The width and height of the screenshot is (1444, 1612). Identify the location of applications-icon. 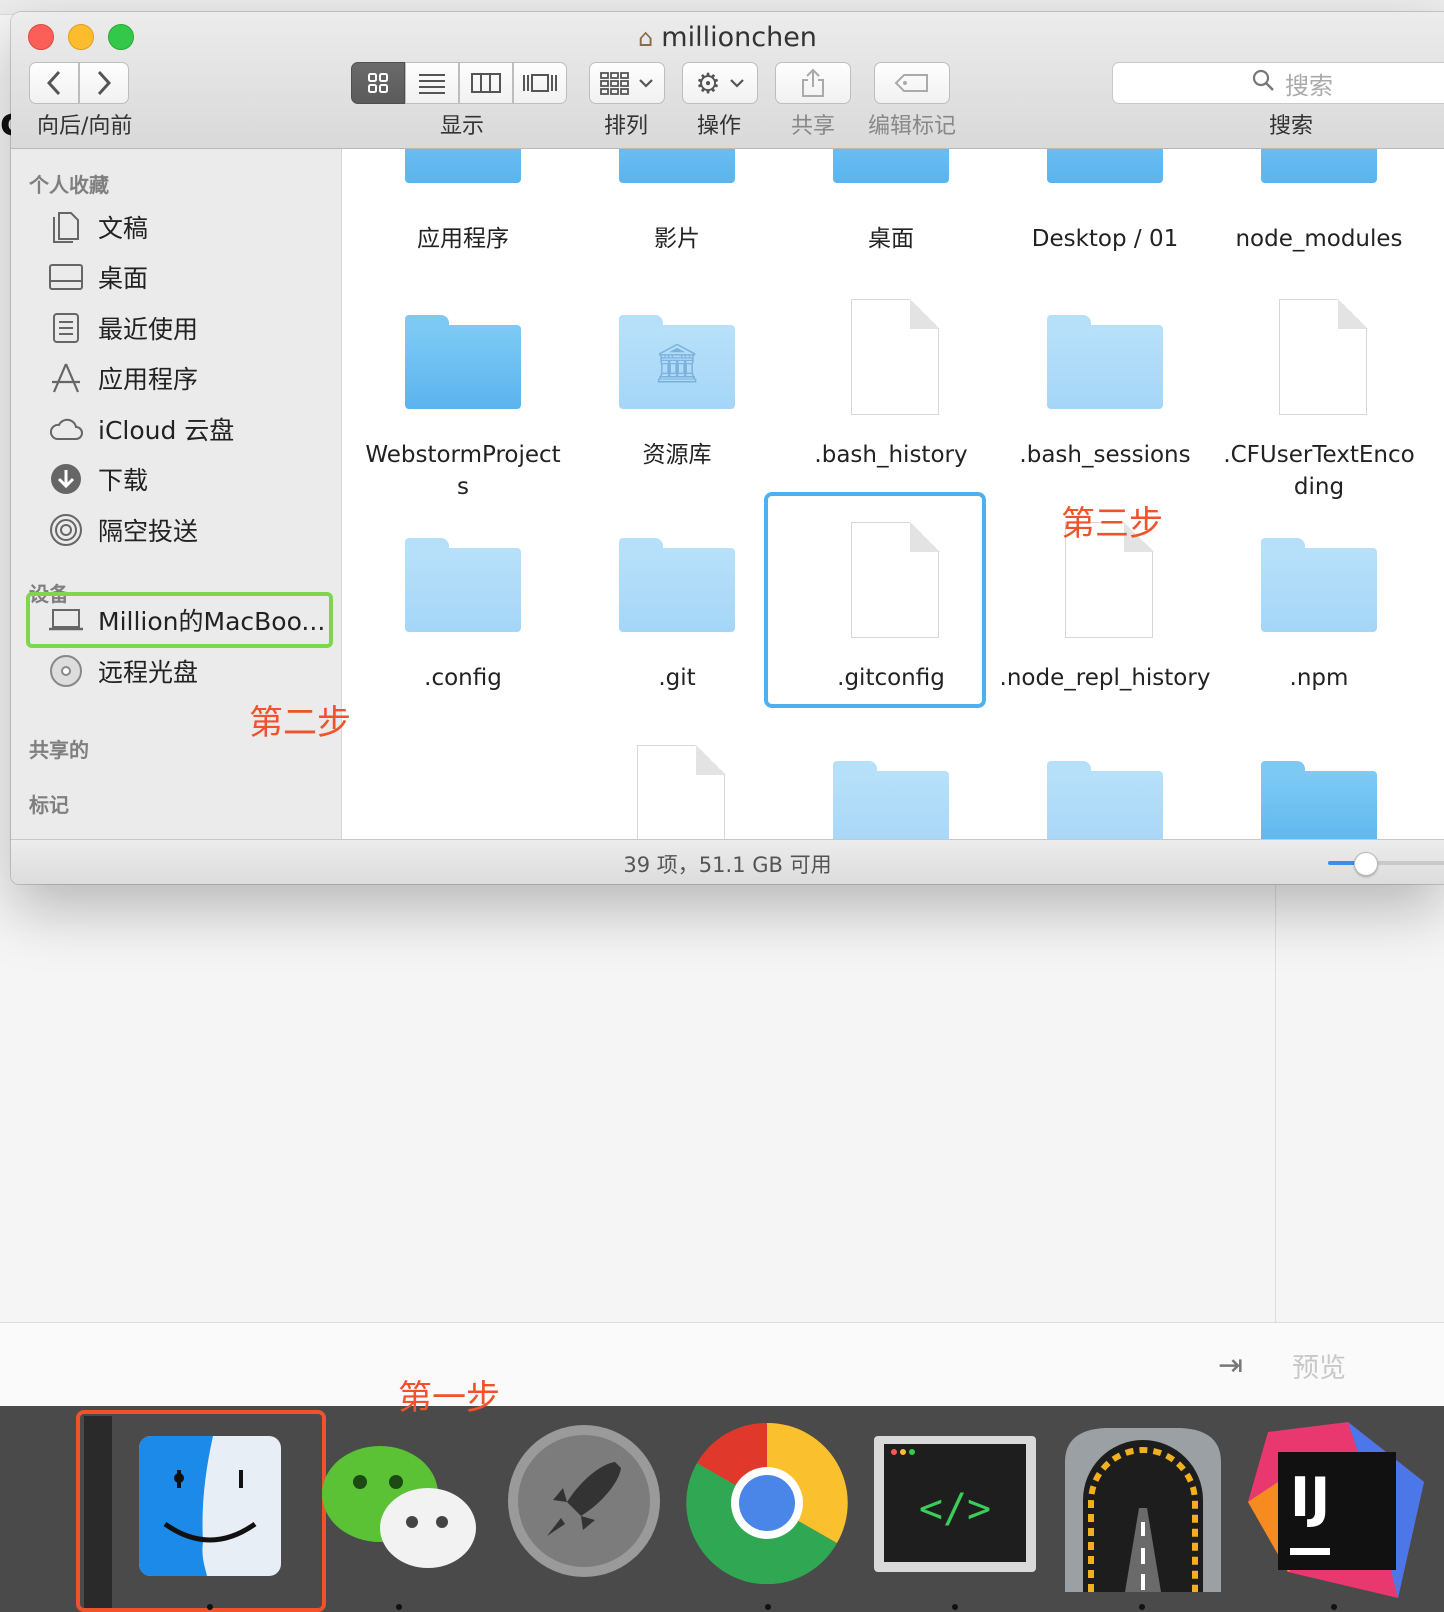
(66, 378).